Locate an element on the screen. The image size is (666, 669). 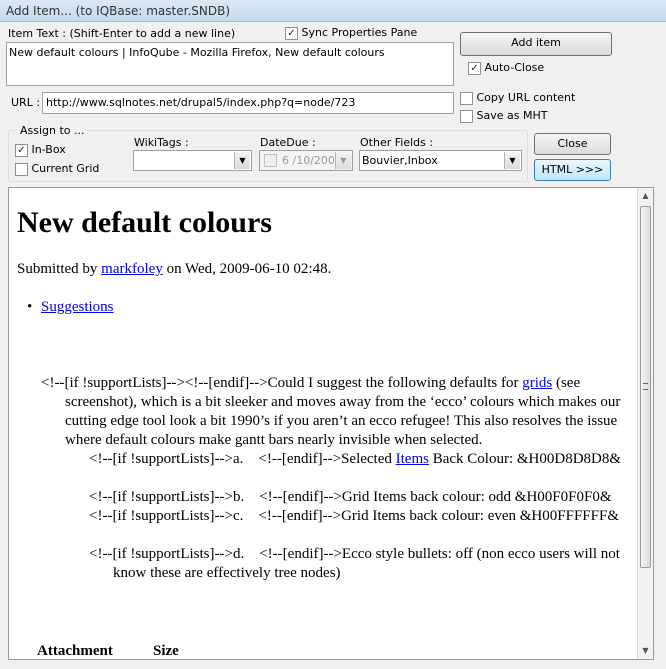
current-grid-checkbox: Current Grid is located at coordinates (57, 169).